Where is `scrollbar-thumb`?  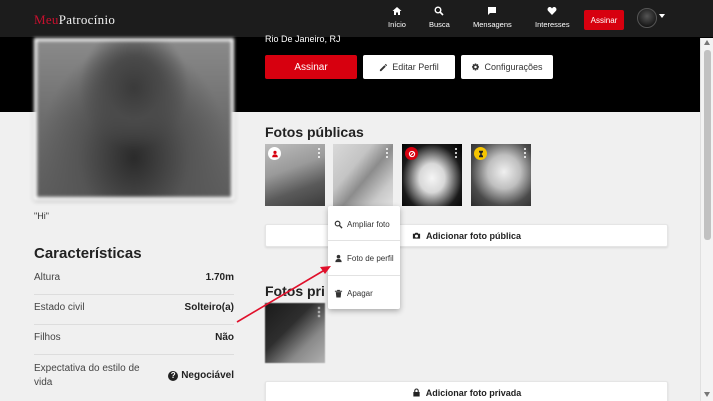 scrollbar-thumb is located at coordinates (707, 145).